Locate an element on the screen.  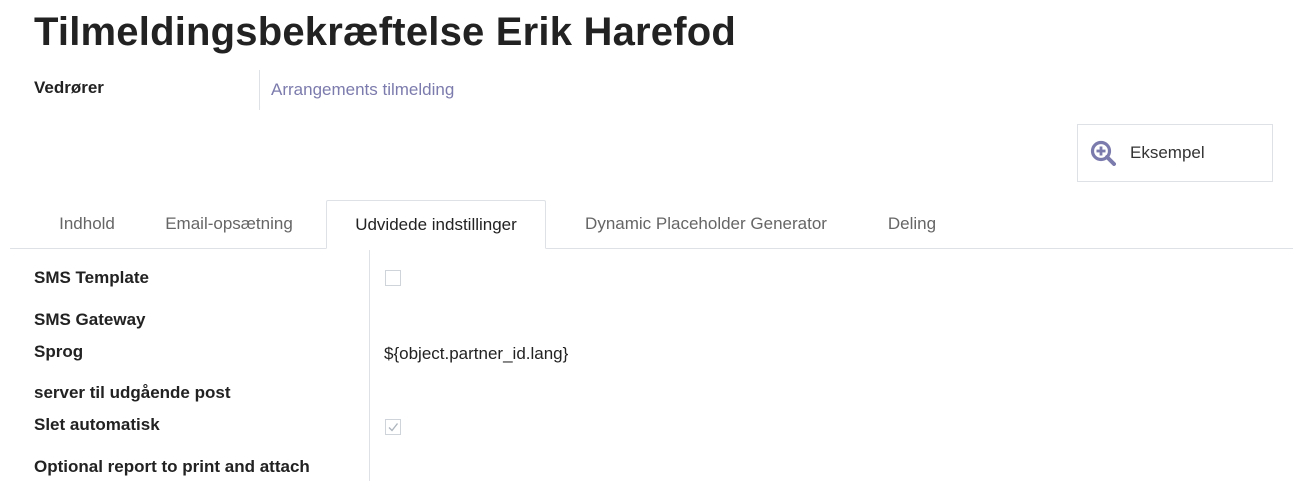
relates-to-label: Vedrører is located at coordinates (69, 87).